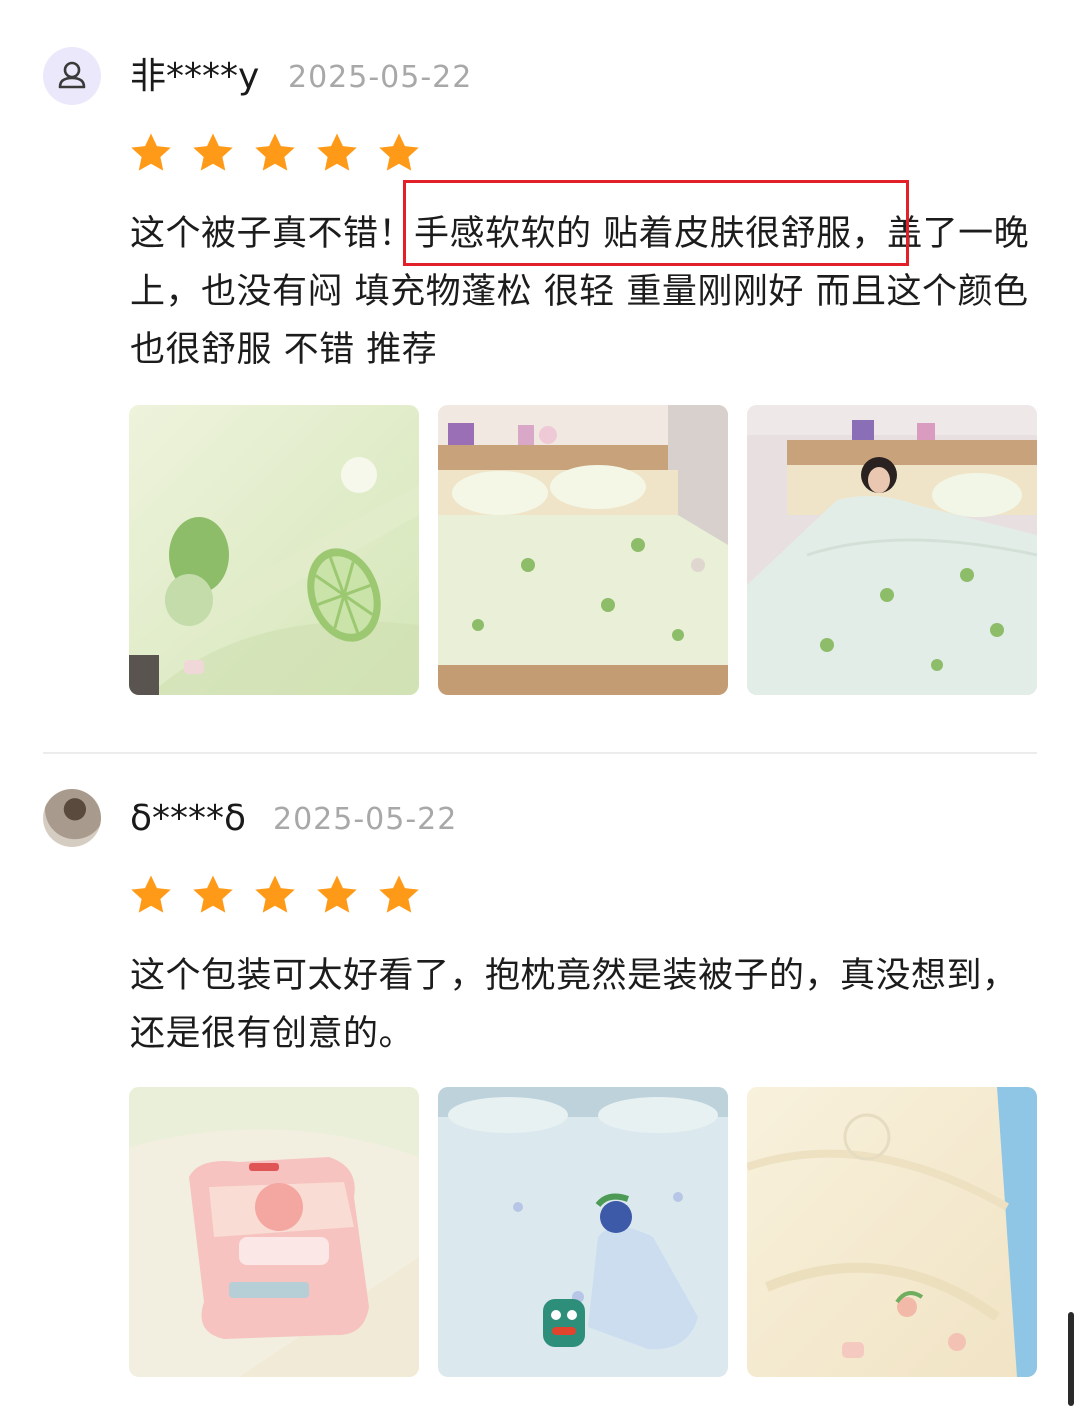  Describe the element at coordinates (574, 1005) in the screenshot. I see `review-text: 这个包装可太好看了，抱枕竟然是装被子的，真没想到，还是很有创意的。` at that location.